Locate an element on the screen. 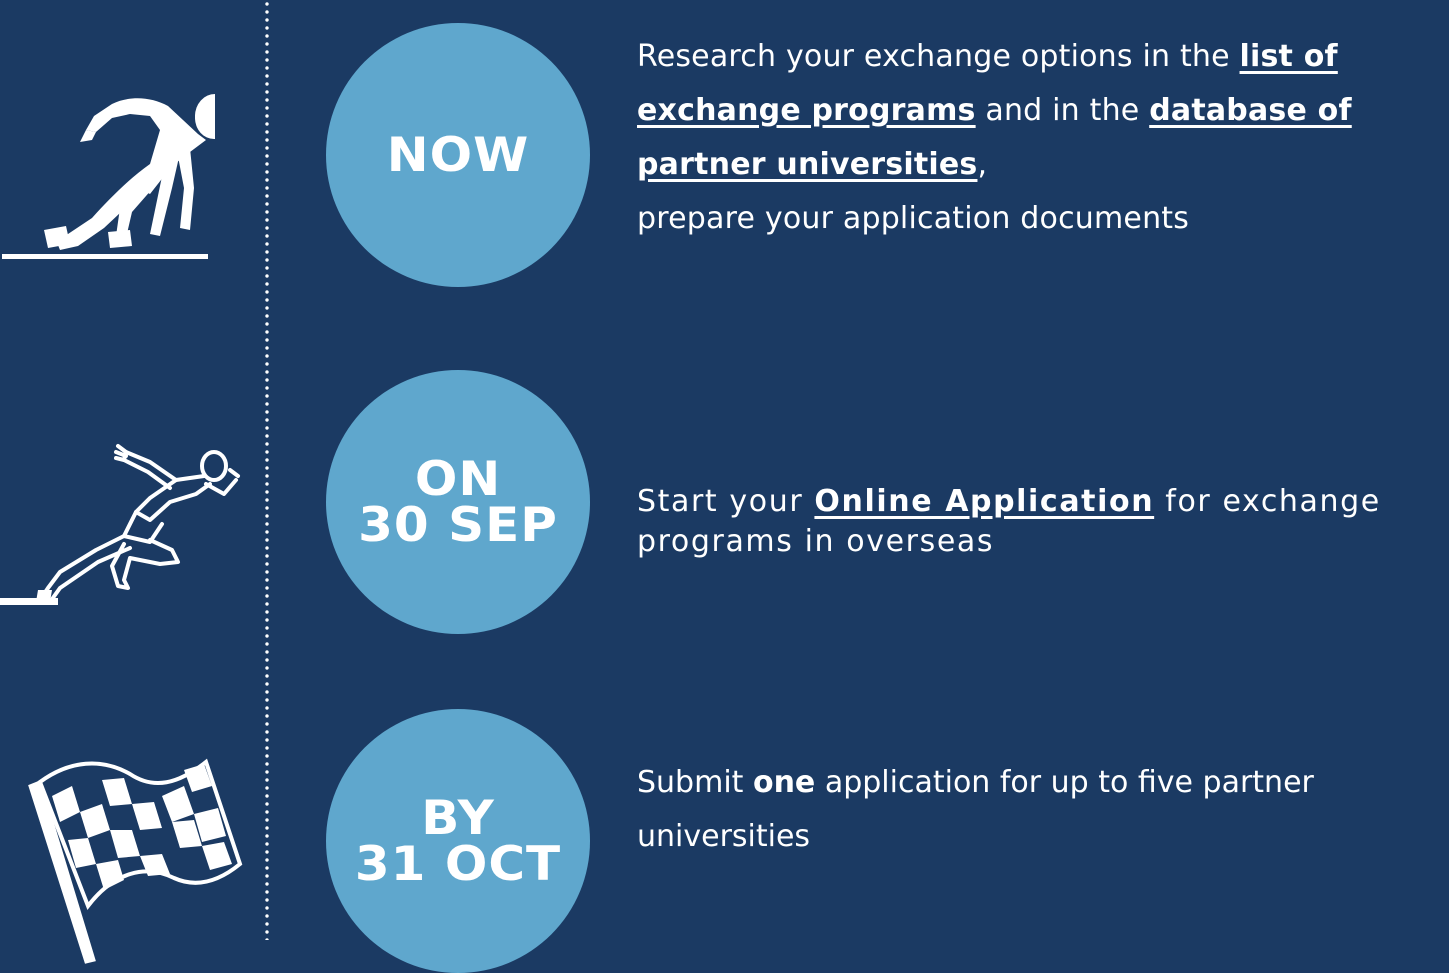  timeline-dotted-line is located at coordinates (267, 470).